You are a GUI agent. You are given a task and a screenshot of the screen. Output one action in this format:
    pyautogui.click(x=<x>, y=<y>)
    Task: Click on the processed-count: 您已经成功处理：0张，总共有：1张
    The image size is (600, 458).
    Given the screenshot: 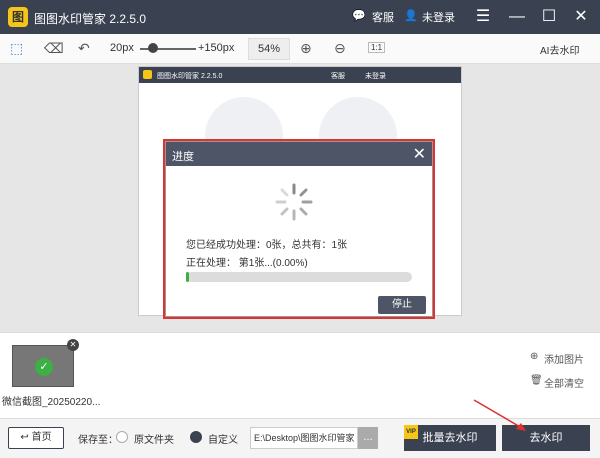 What is the action you would take?
    pyautogui.click(x=267, y=245)
    